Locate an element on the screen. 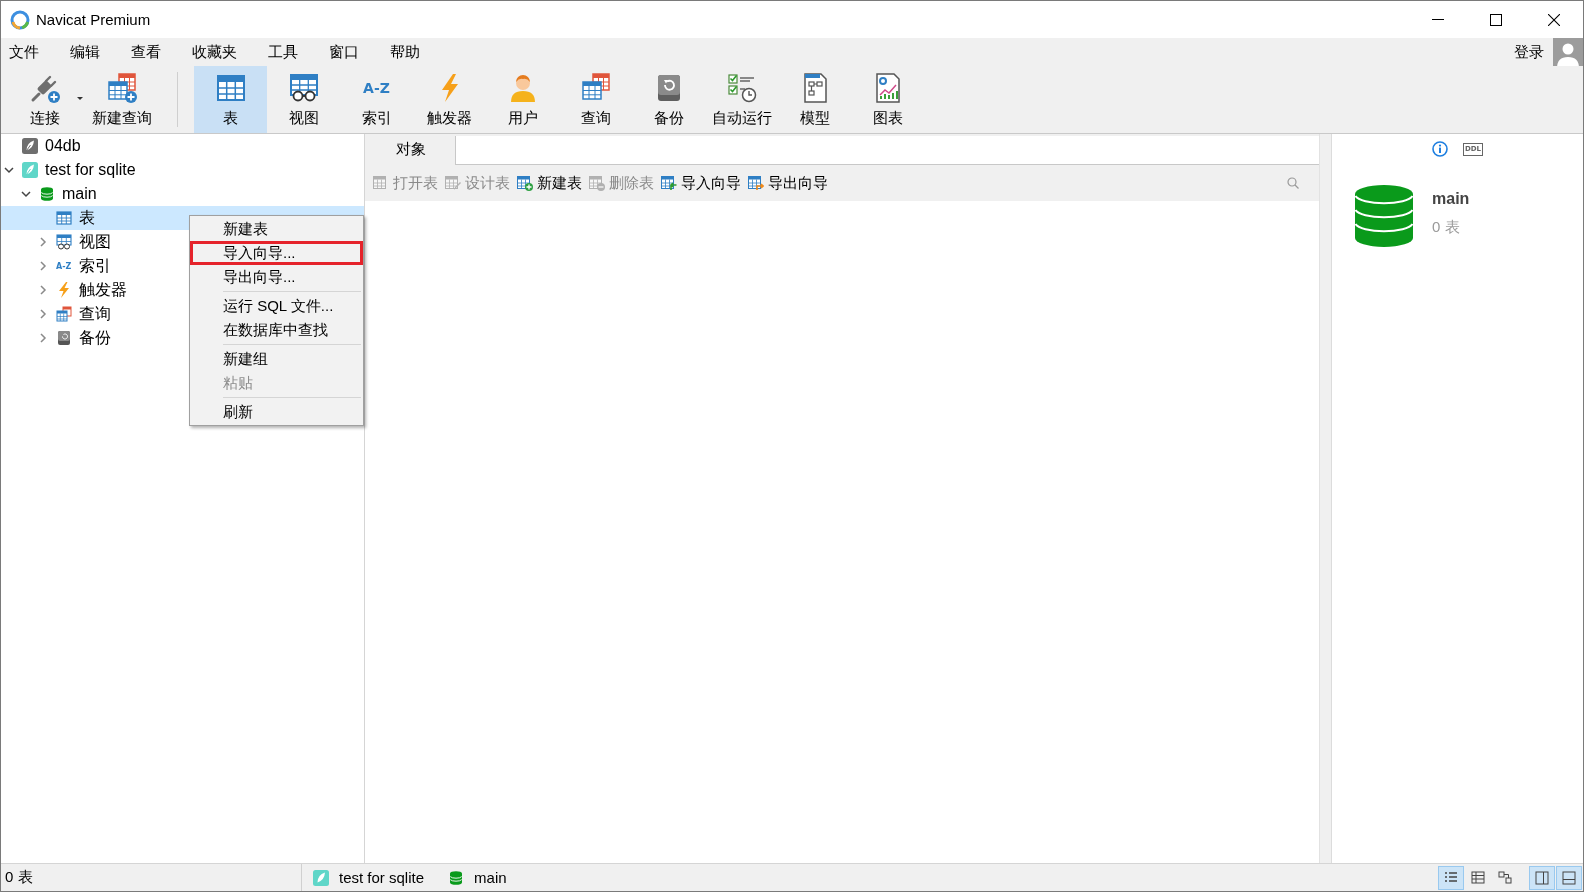  tree-item: 04db is located at coordinates (182, 146).